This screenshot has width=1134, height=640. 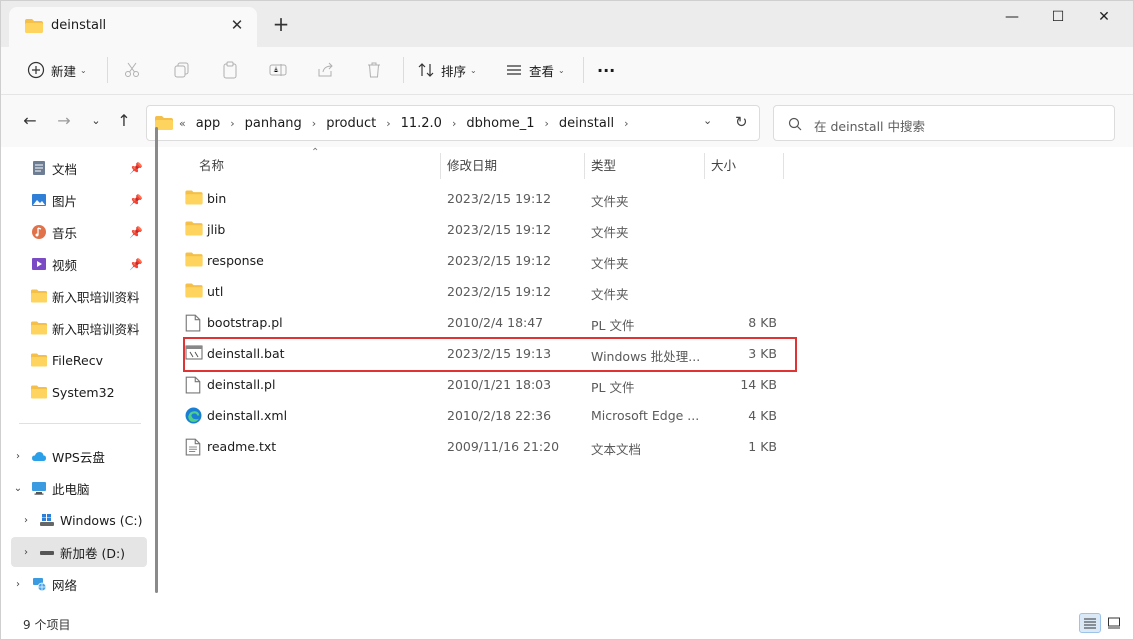 What do you see at coordinates (124, 122) in the screenshot?
I see `up-arrow-icon: ↑` at bounding box center [124, 122].